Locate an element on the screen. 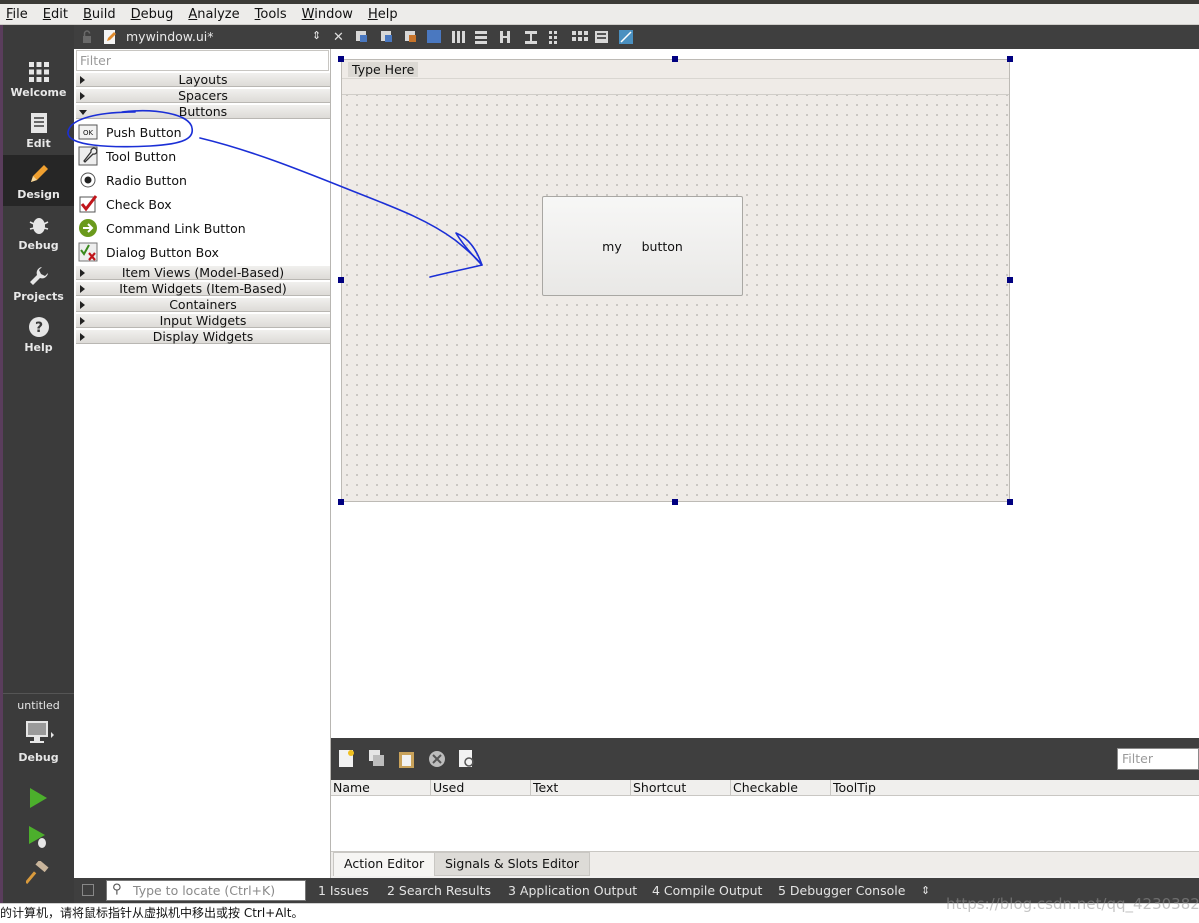 The image size is (1199, 923). lock-icon is located at coordinates (87, 36).